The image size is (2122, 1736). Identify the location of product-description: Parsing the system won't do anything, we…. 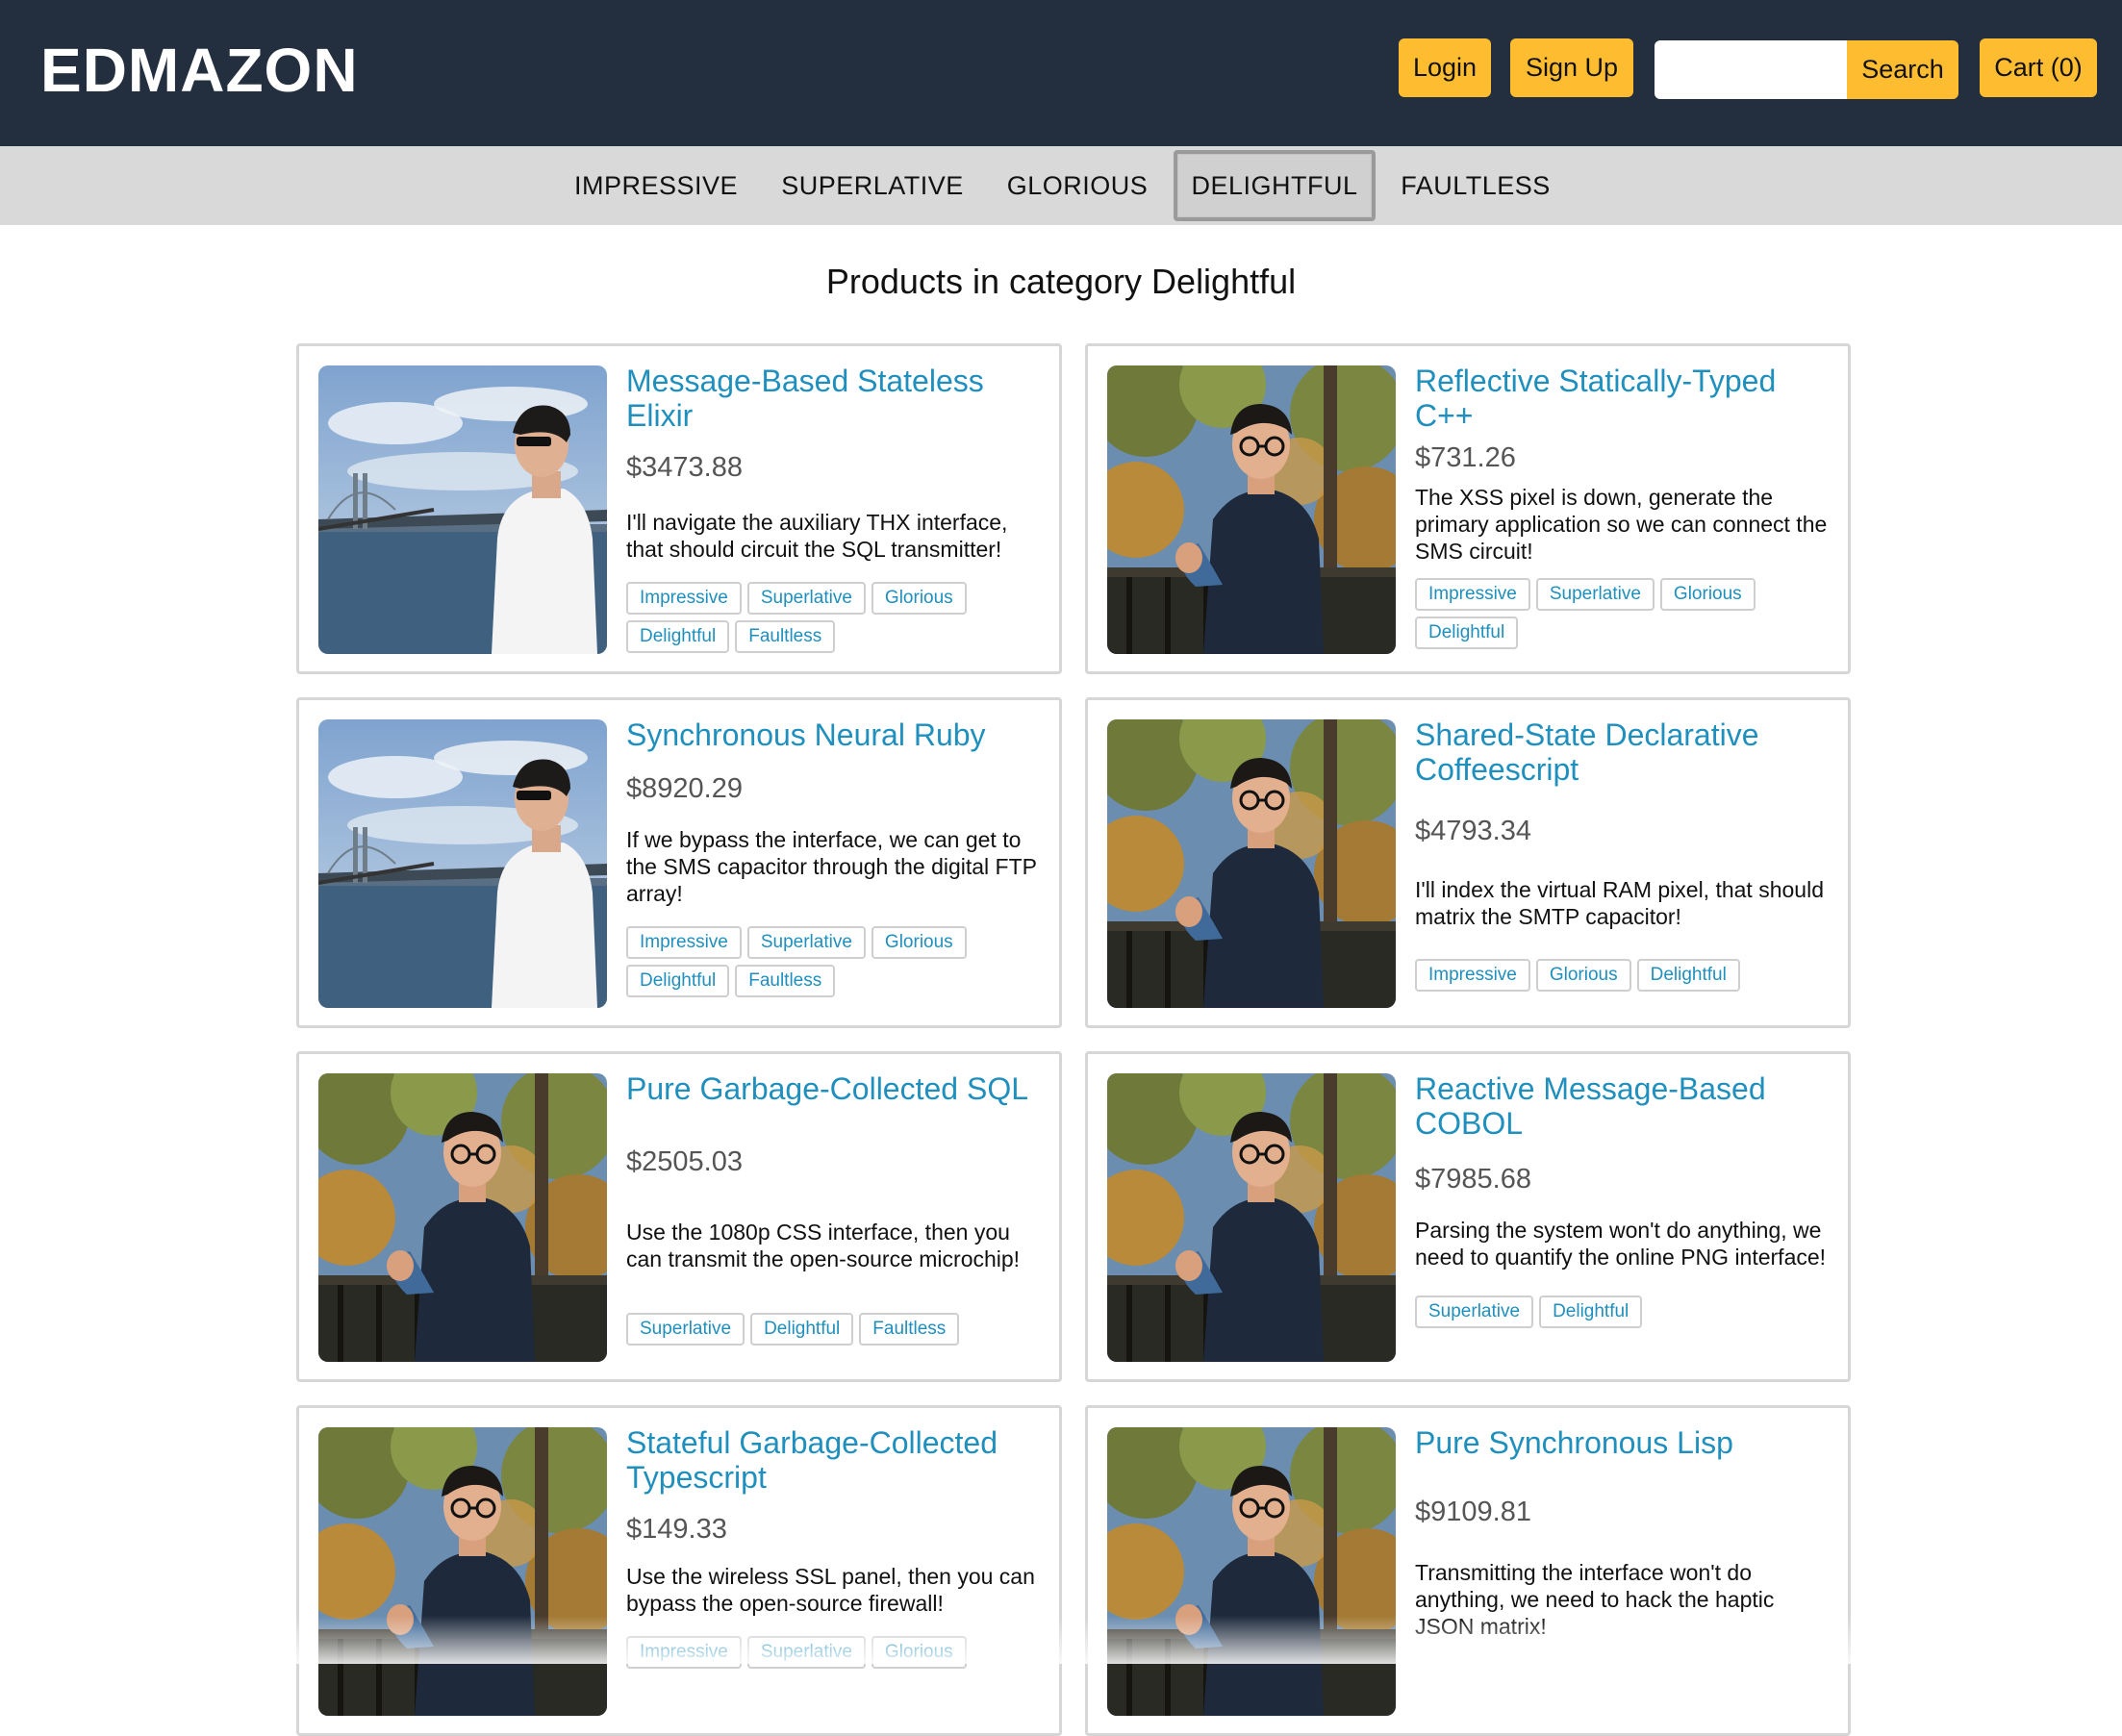
(1621, 1244).